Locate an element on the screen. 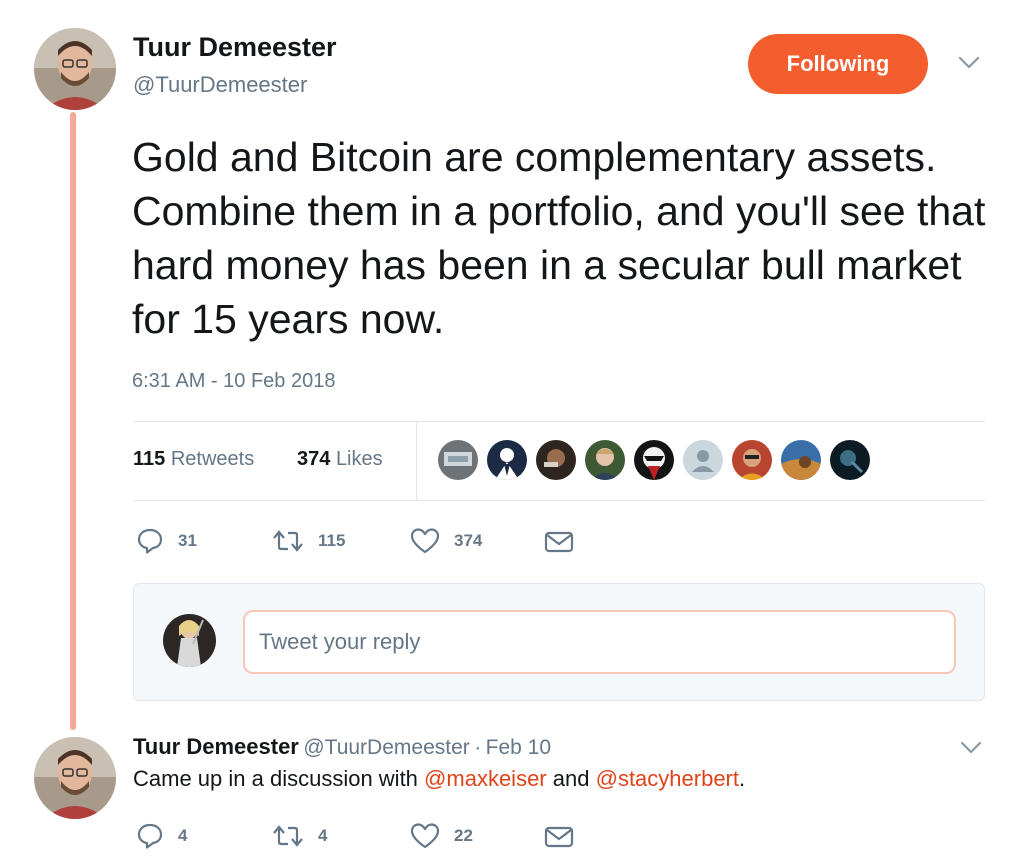 Image resolution: width=1016 pixels, height=862 pixels. reply-reply-count: 4 is located at coordinates (183, 835).